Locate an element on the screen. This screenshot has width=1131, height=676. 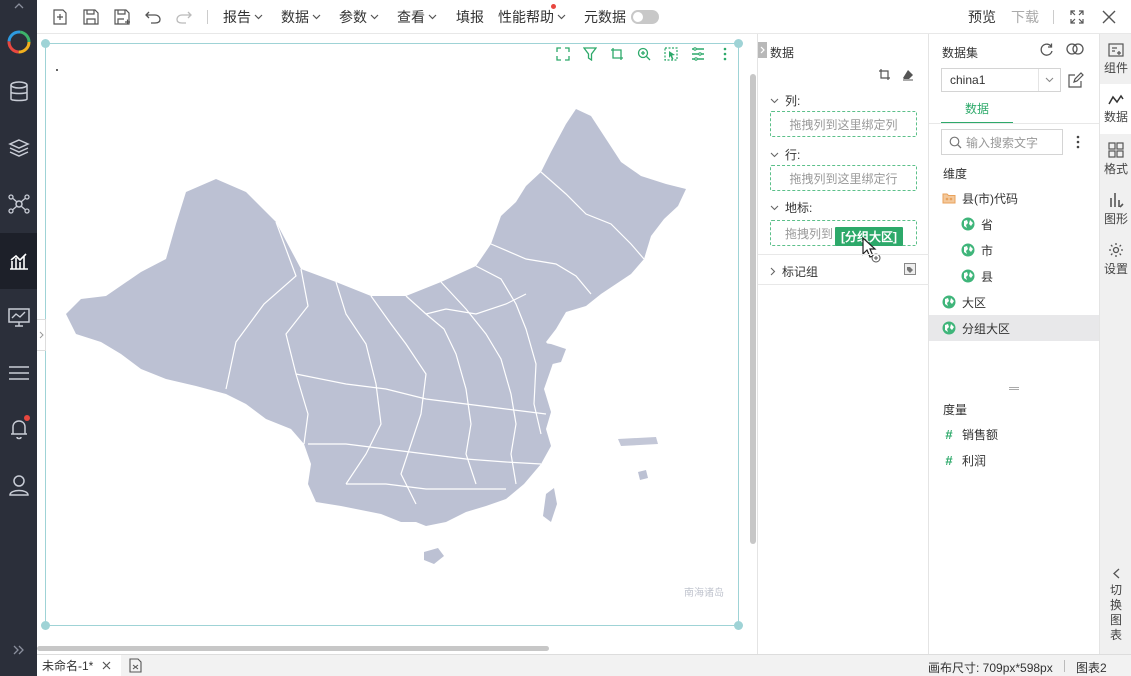
tab-format: 格式 is located at coordinates (1115, 159).